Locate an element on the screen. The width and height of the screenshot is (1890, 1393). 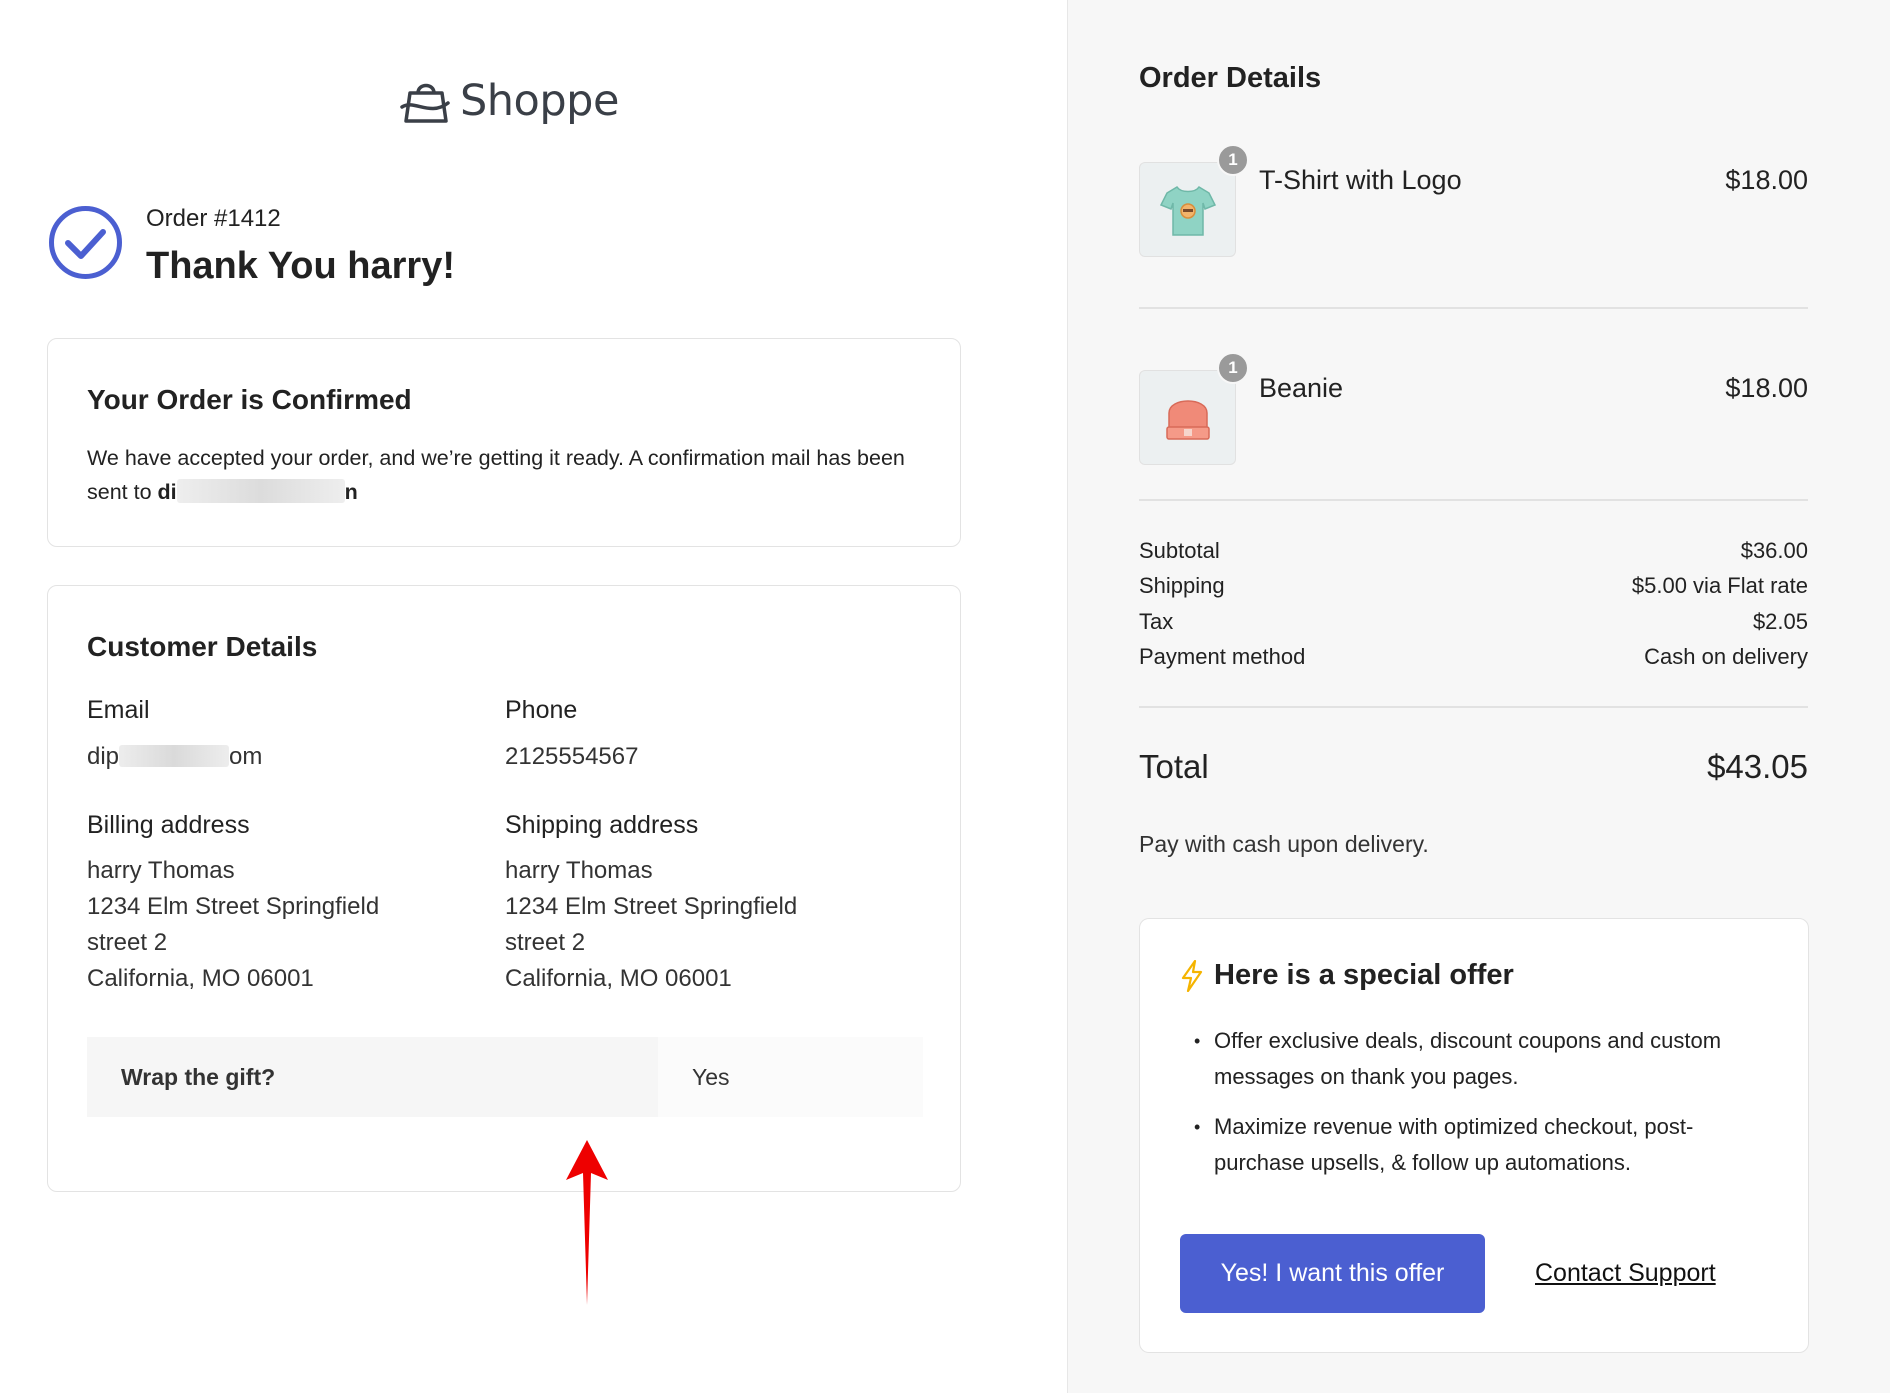
total-label: Total is located at coordinates (1174, 766).